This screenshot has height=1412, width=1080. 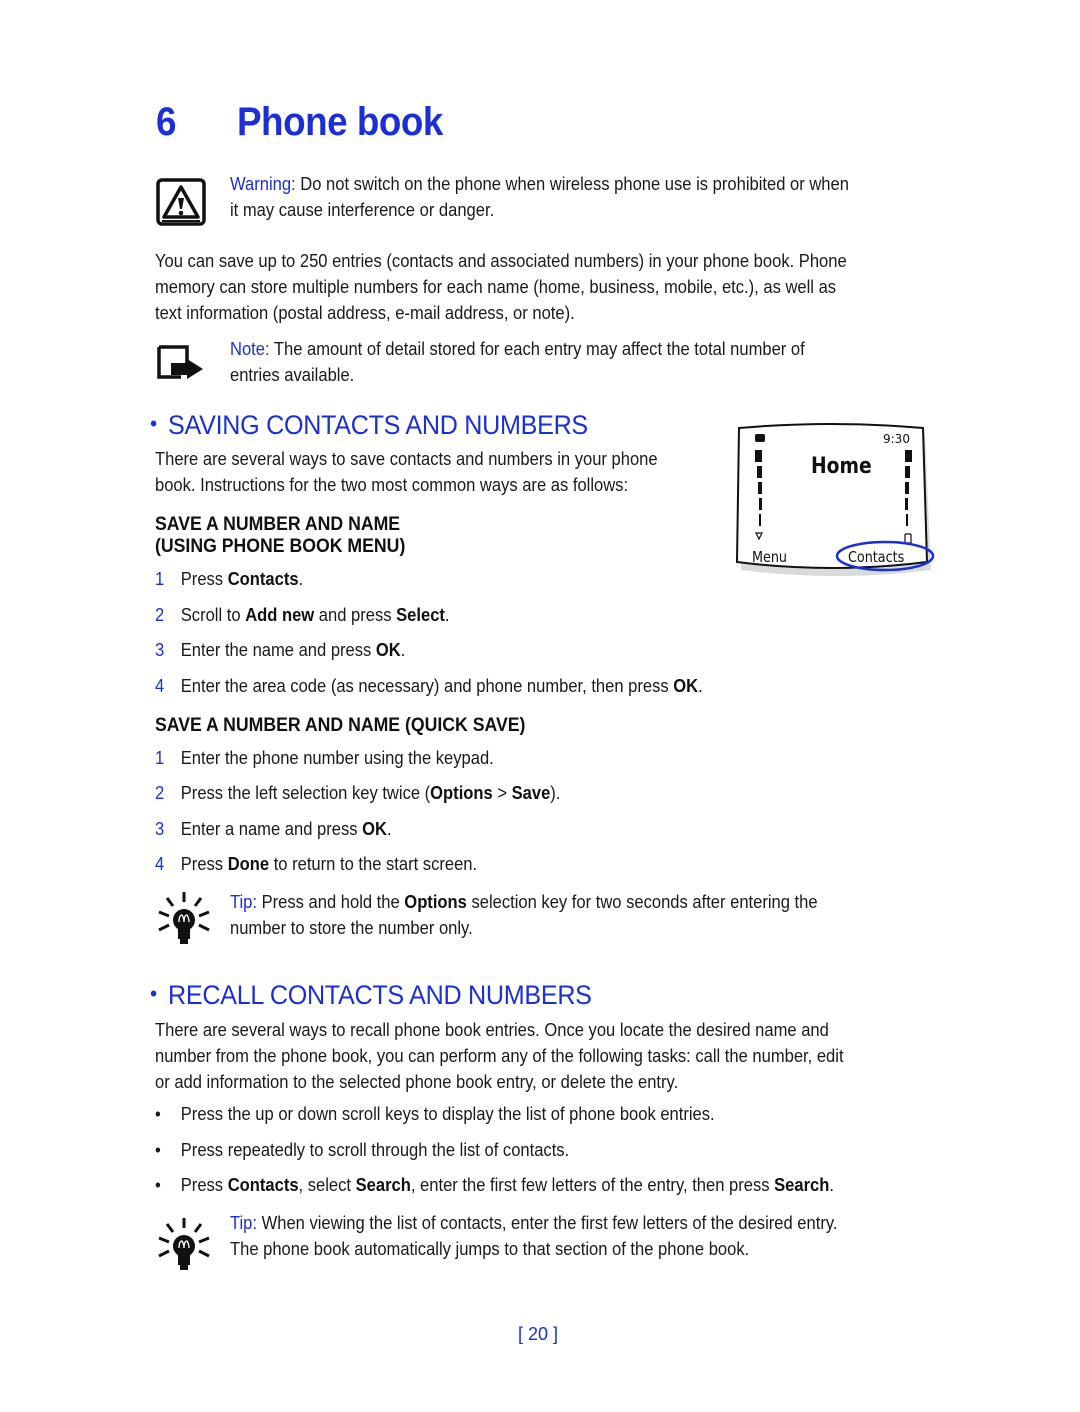 I want to click on step-text: Enter the name and press, so click(x=278, y=650).